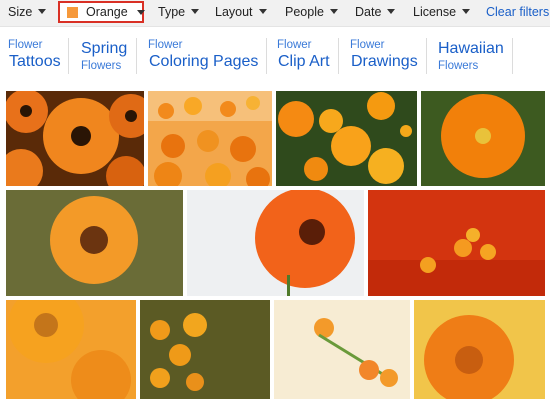 This screenshot has width=550, height=409. Describe the element at coordinates (304, 12) in the screenshot. I see `people-filter-label: People` at that location.